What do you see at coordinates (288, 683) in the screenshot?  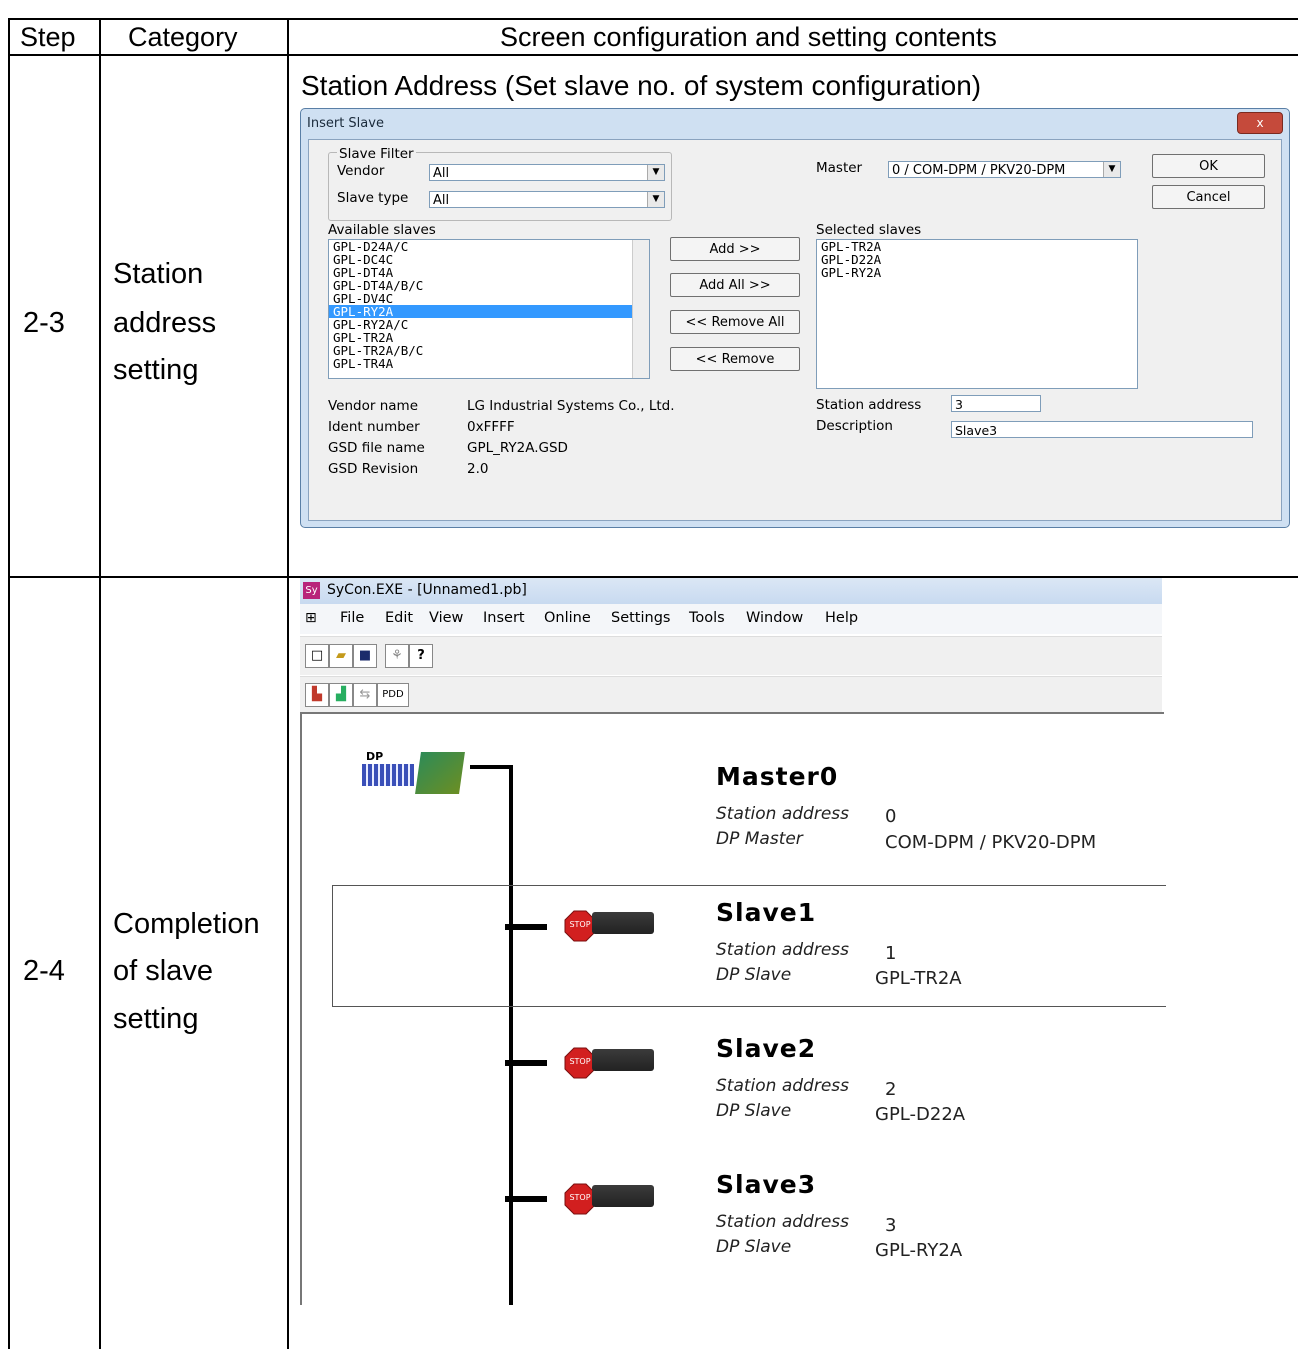 I see `table-col-category` at bounding box center [288, 683].